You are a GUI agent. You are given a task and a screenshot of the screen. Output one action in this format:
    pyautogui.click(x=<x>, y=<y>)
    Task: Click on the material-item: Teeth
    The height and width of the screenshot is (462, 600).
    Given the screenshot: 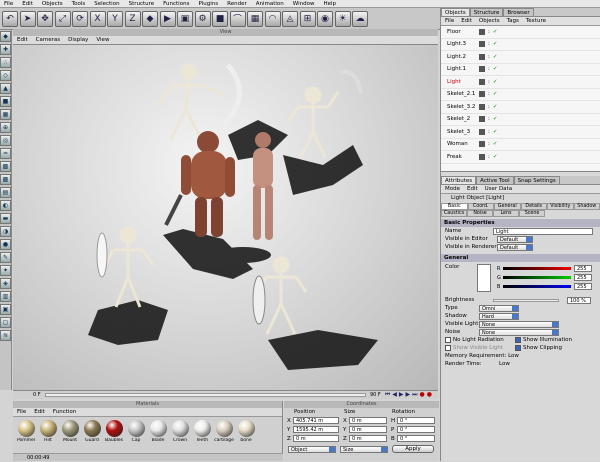 What is the action you would take?
    pyautogui.click(x=202, y=431)
    